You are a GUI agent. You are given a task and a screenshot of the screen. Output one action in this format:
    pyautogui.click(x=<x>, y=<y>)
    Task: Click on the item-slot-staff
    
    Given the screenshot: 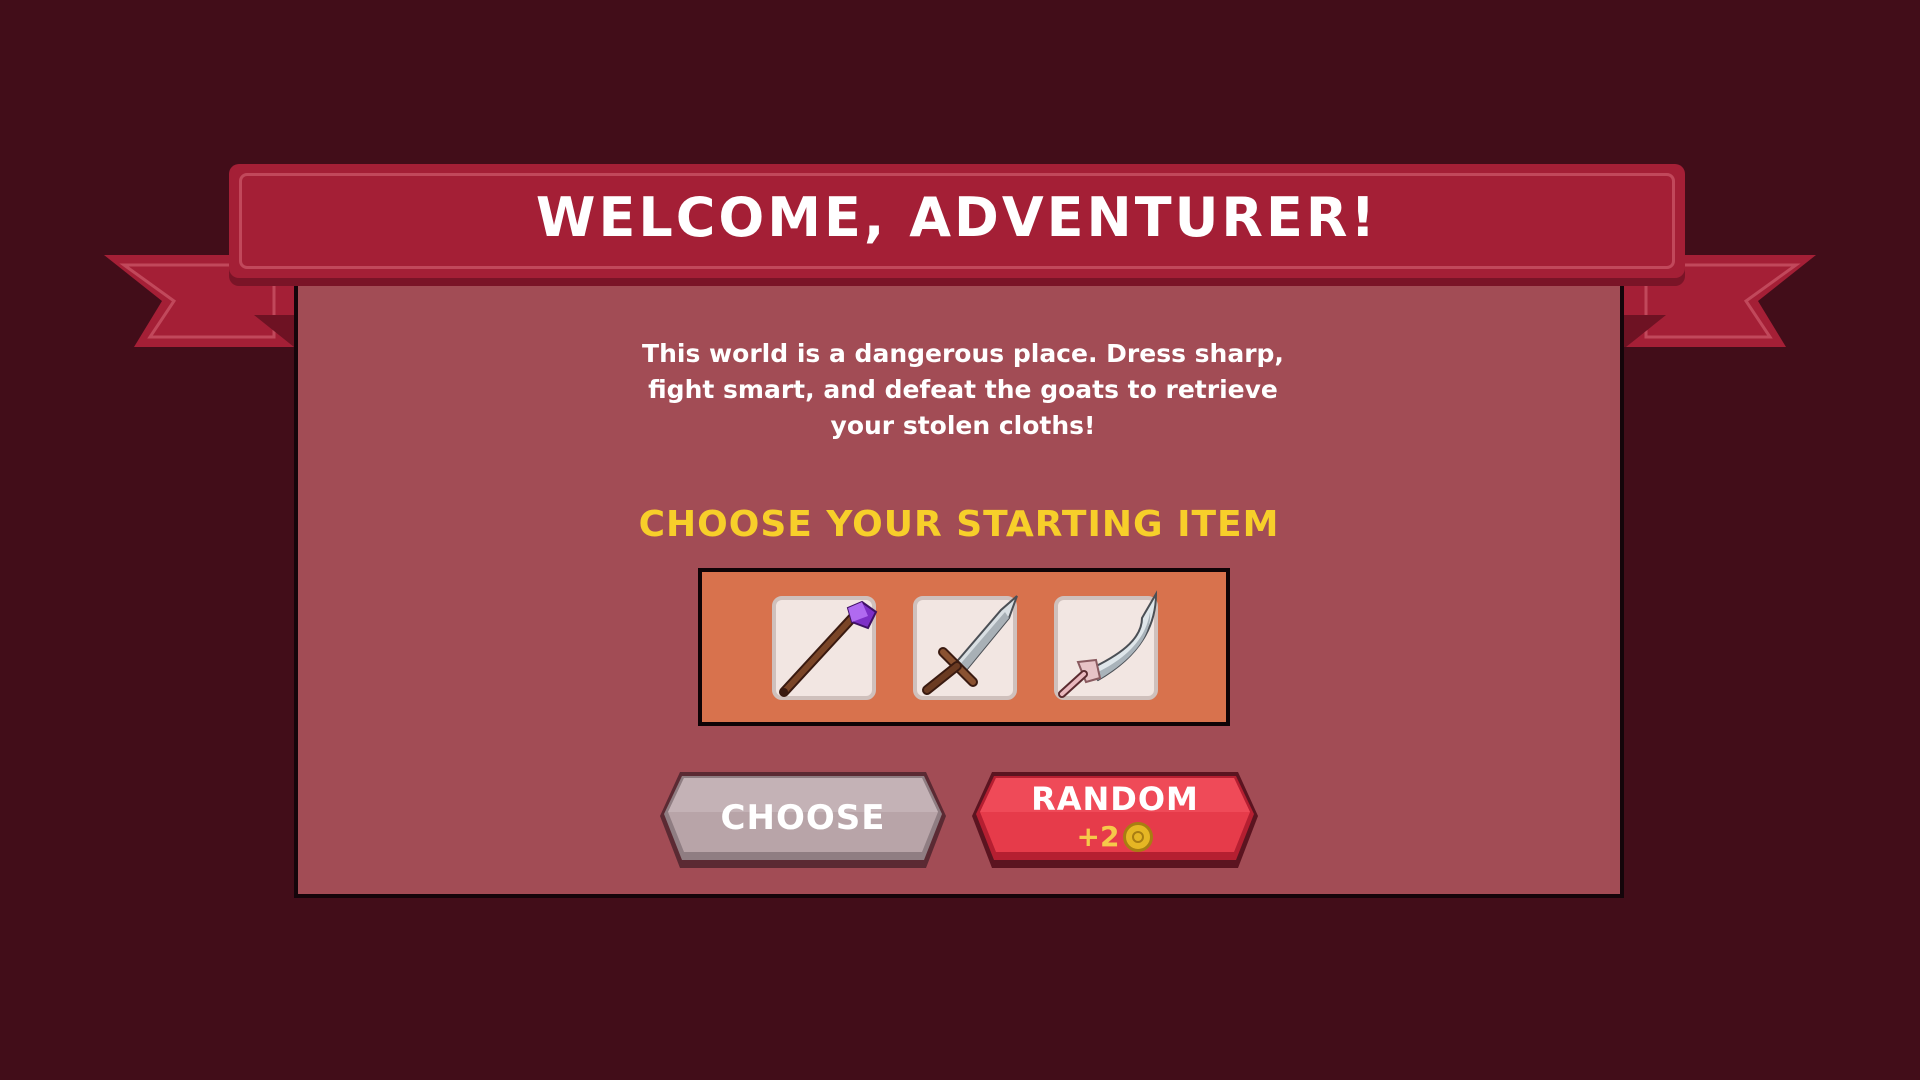 What is the action you would take?
    pyautogui.click(x=825, y=648)
    